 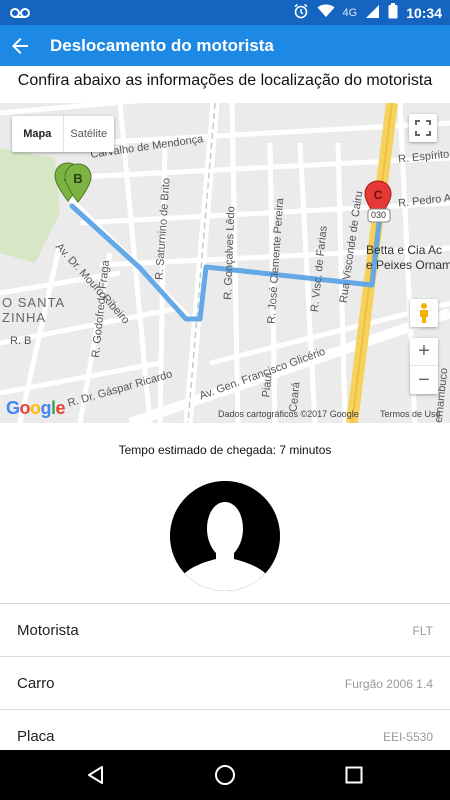 I want to click on pegman-icon, so click(x=424, y=313).